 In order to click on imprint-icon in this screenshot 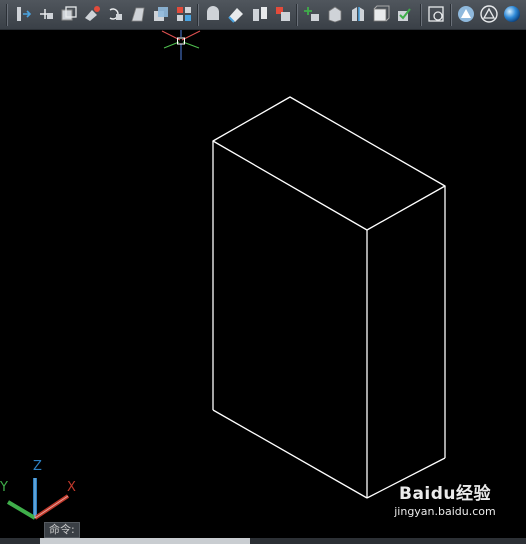, I will do `click(213, 13)`.